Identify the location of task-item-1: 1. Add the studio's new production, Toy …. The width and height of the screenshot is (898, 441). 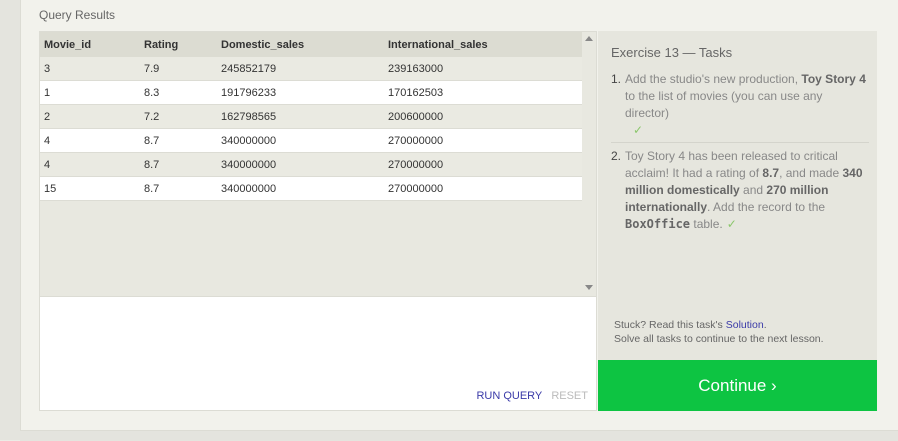
(740, 107).